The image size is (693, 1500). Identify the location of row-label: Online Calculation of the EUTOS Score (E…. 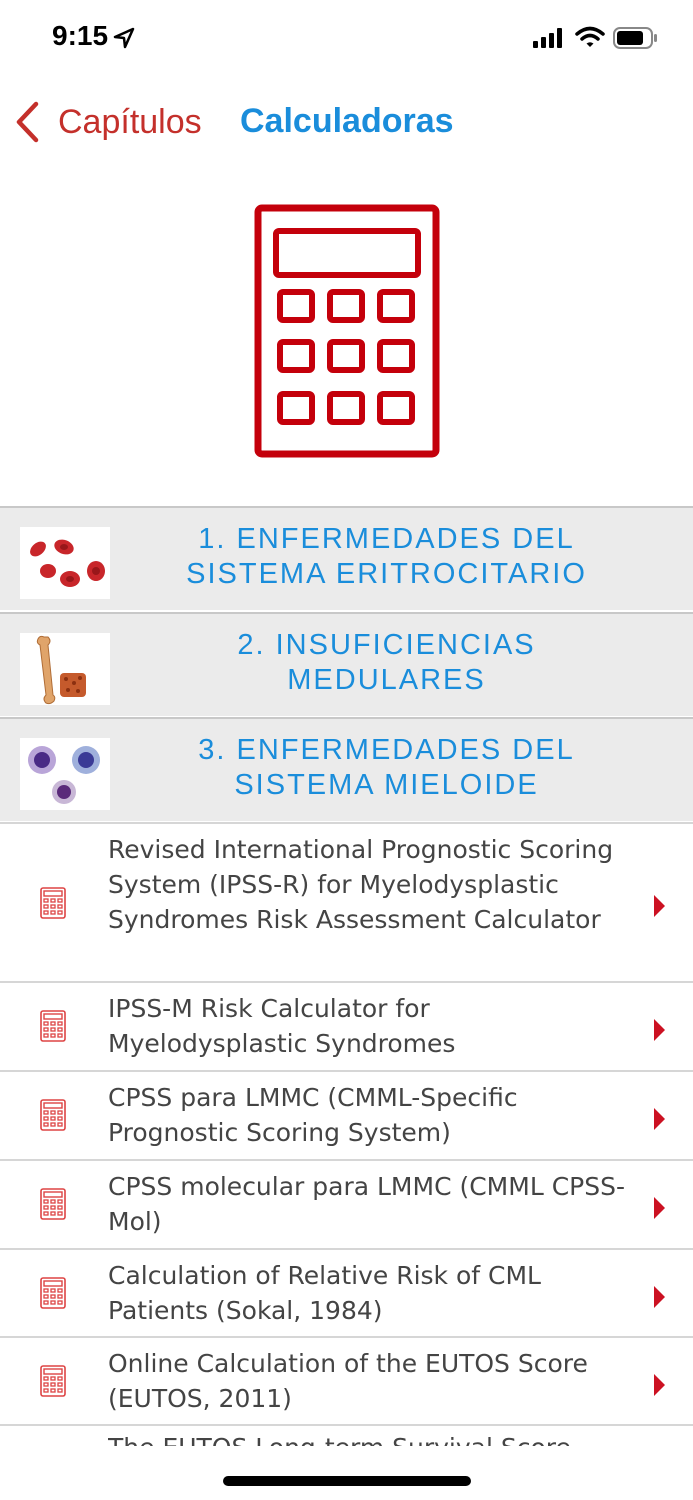
(348, 1381).